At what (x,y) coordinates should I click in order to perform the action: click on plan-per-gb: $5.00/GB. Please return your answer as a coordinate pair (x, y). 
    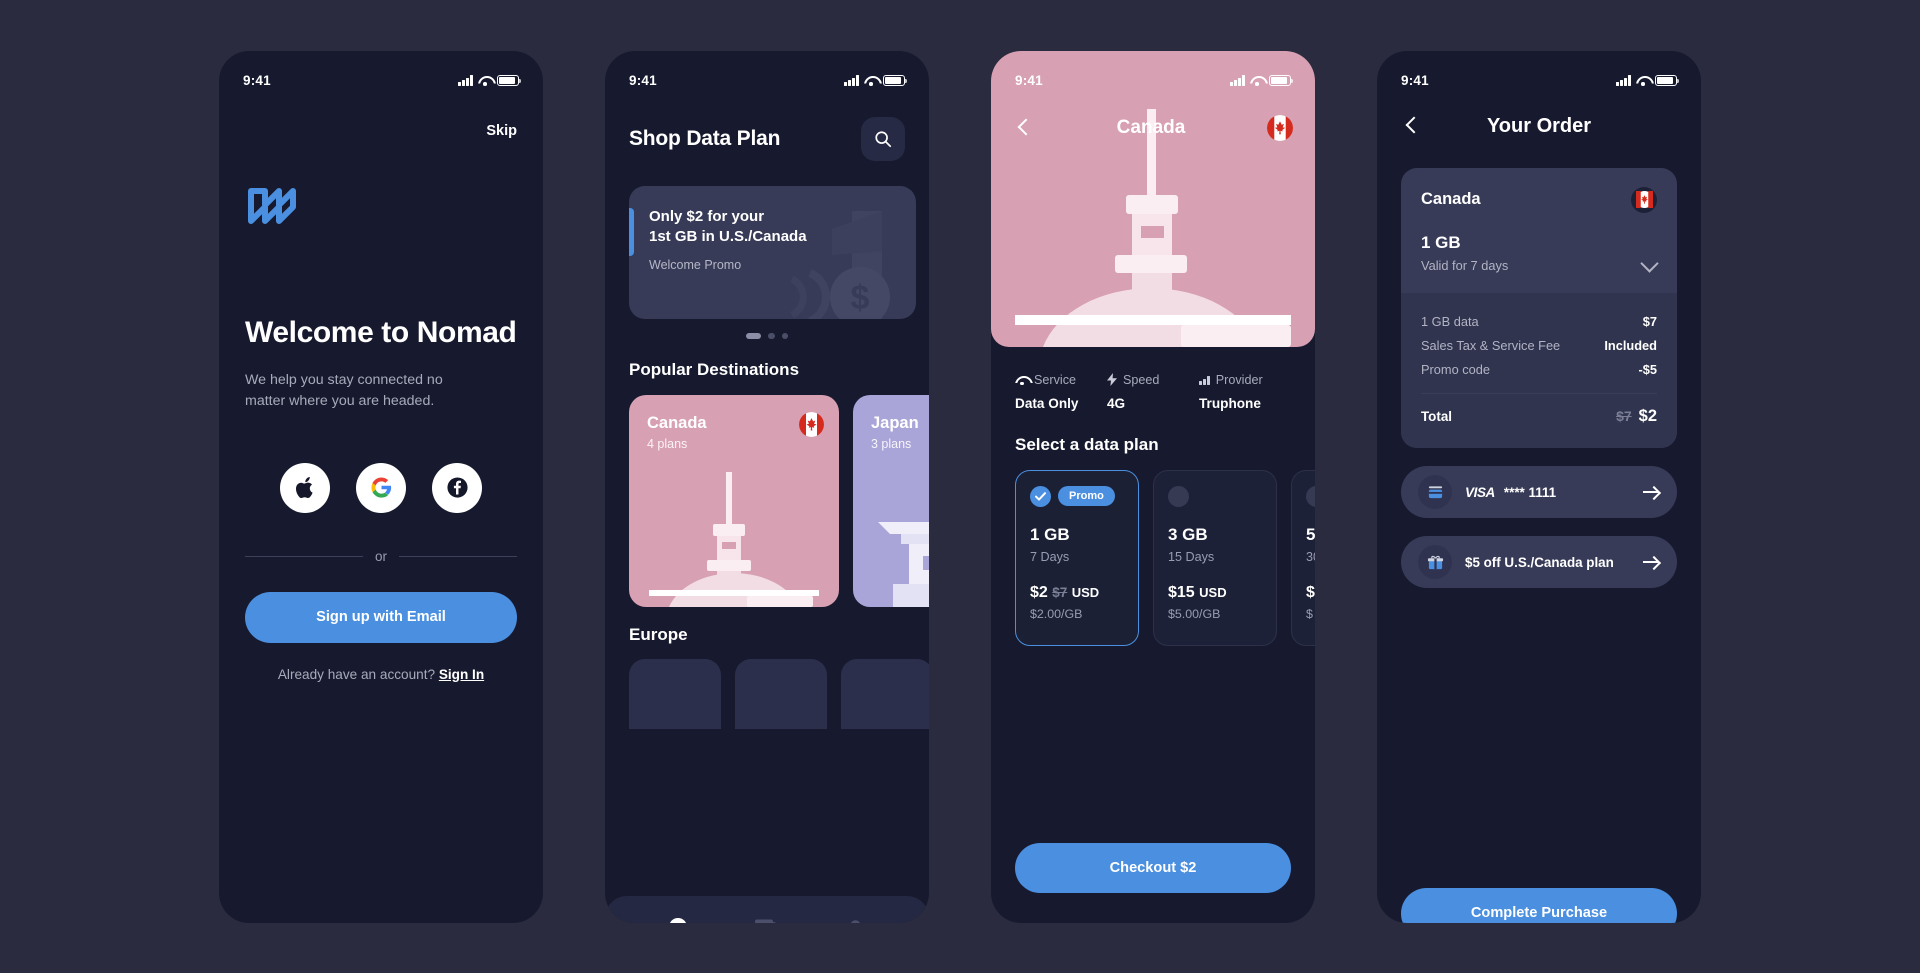
    Looking at the image, I should click on (1194, 613).